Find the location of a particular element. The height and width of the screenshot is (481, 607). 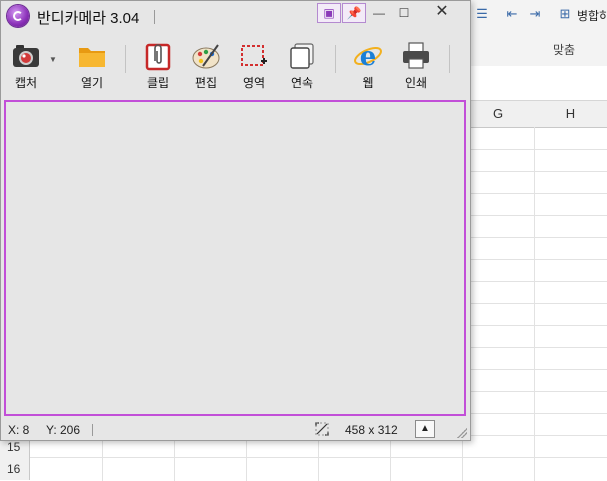

capture-label: 캡처 is located at coordinates (26, 83).